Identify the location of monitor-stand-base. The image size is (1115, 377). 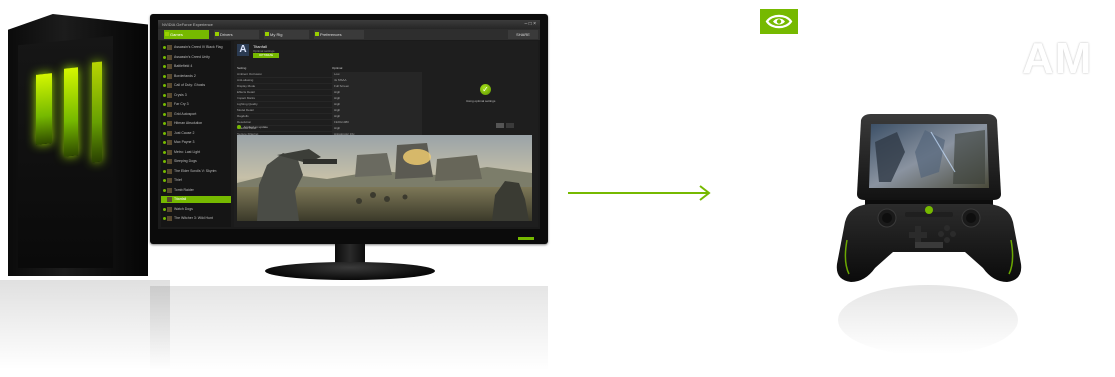
(350, 271).